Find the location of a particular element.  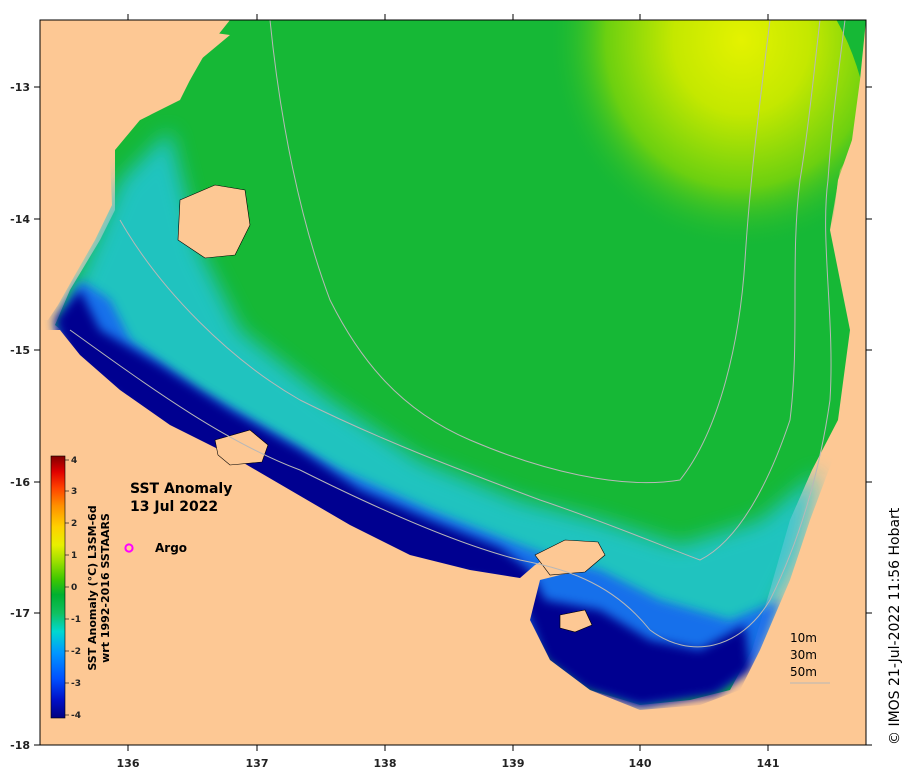

lat-tick-18: -18 is located at coordinates (20, 745).